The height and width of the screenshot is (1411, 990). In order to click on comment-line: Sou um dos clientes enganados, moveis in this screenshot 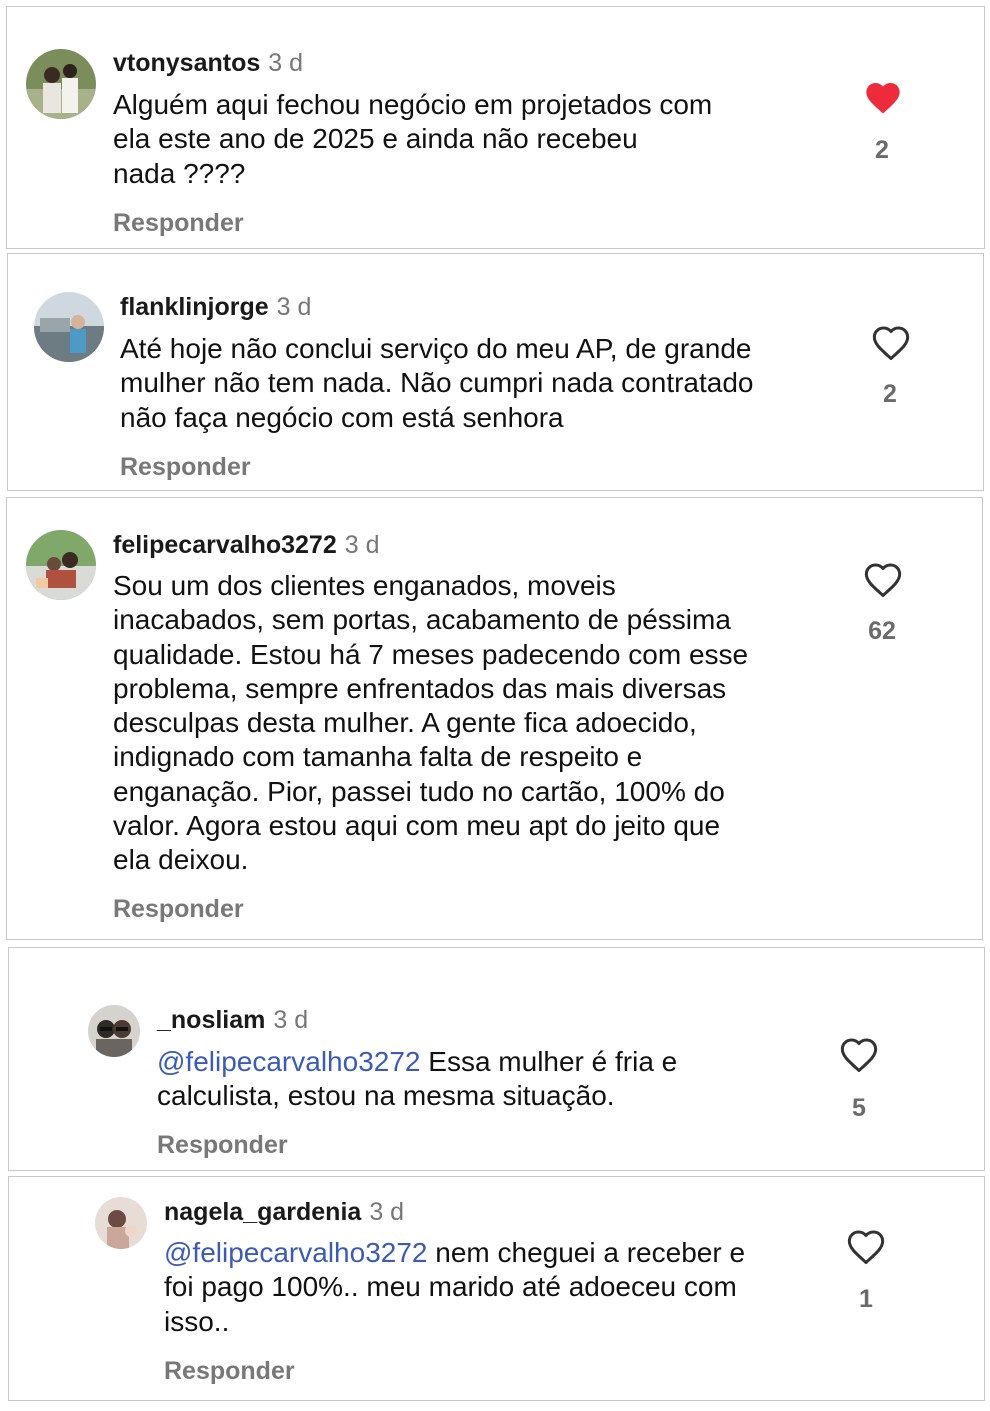, I will do `click(364, 585)`.